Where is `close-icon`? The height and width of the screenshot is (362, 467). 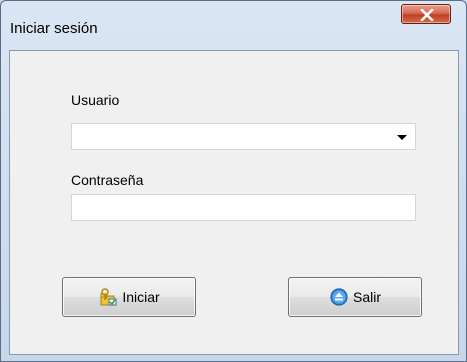 close-icon is located at coordinates (427, 15).